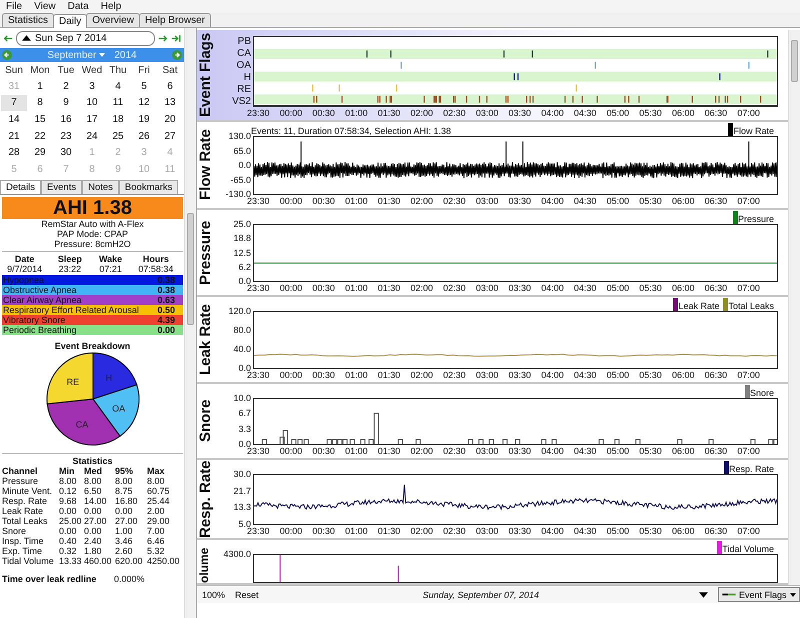  Describe the element at coordinates (100, 187) in the screenshot. I see `tab: Notes` at that location.